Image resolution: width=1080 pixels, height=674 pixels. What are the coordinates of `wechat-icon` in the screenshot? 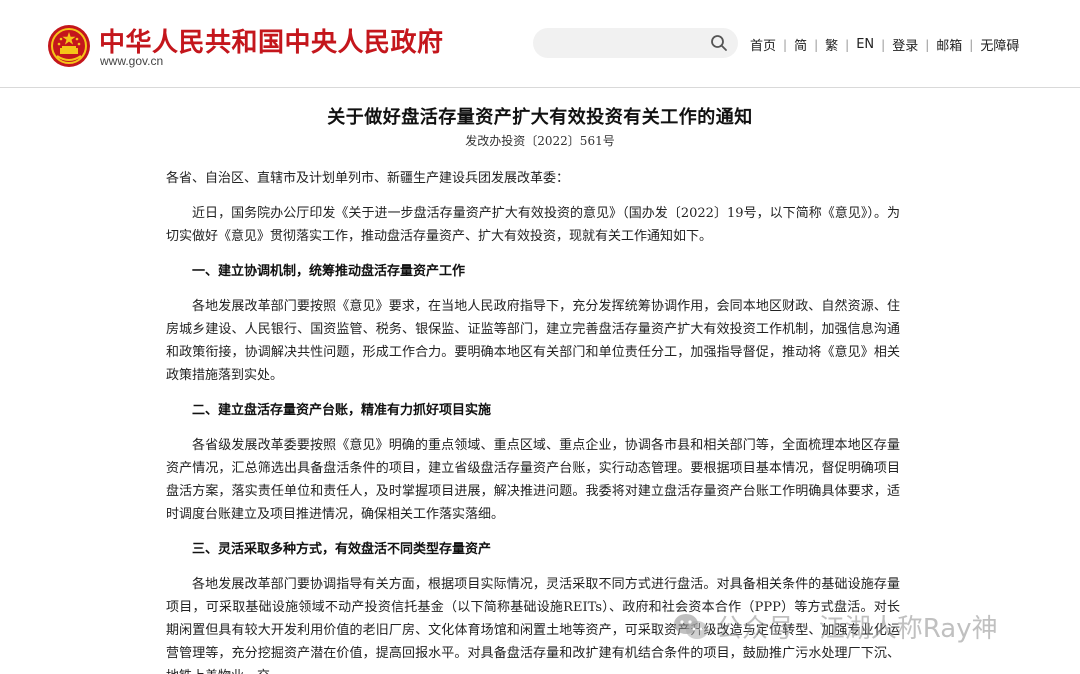 It's located at (691, 626).